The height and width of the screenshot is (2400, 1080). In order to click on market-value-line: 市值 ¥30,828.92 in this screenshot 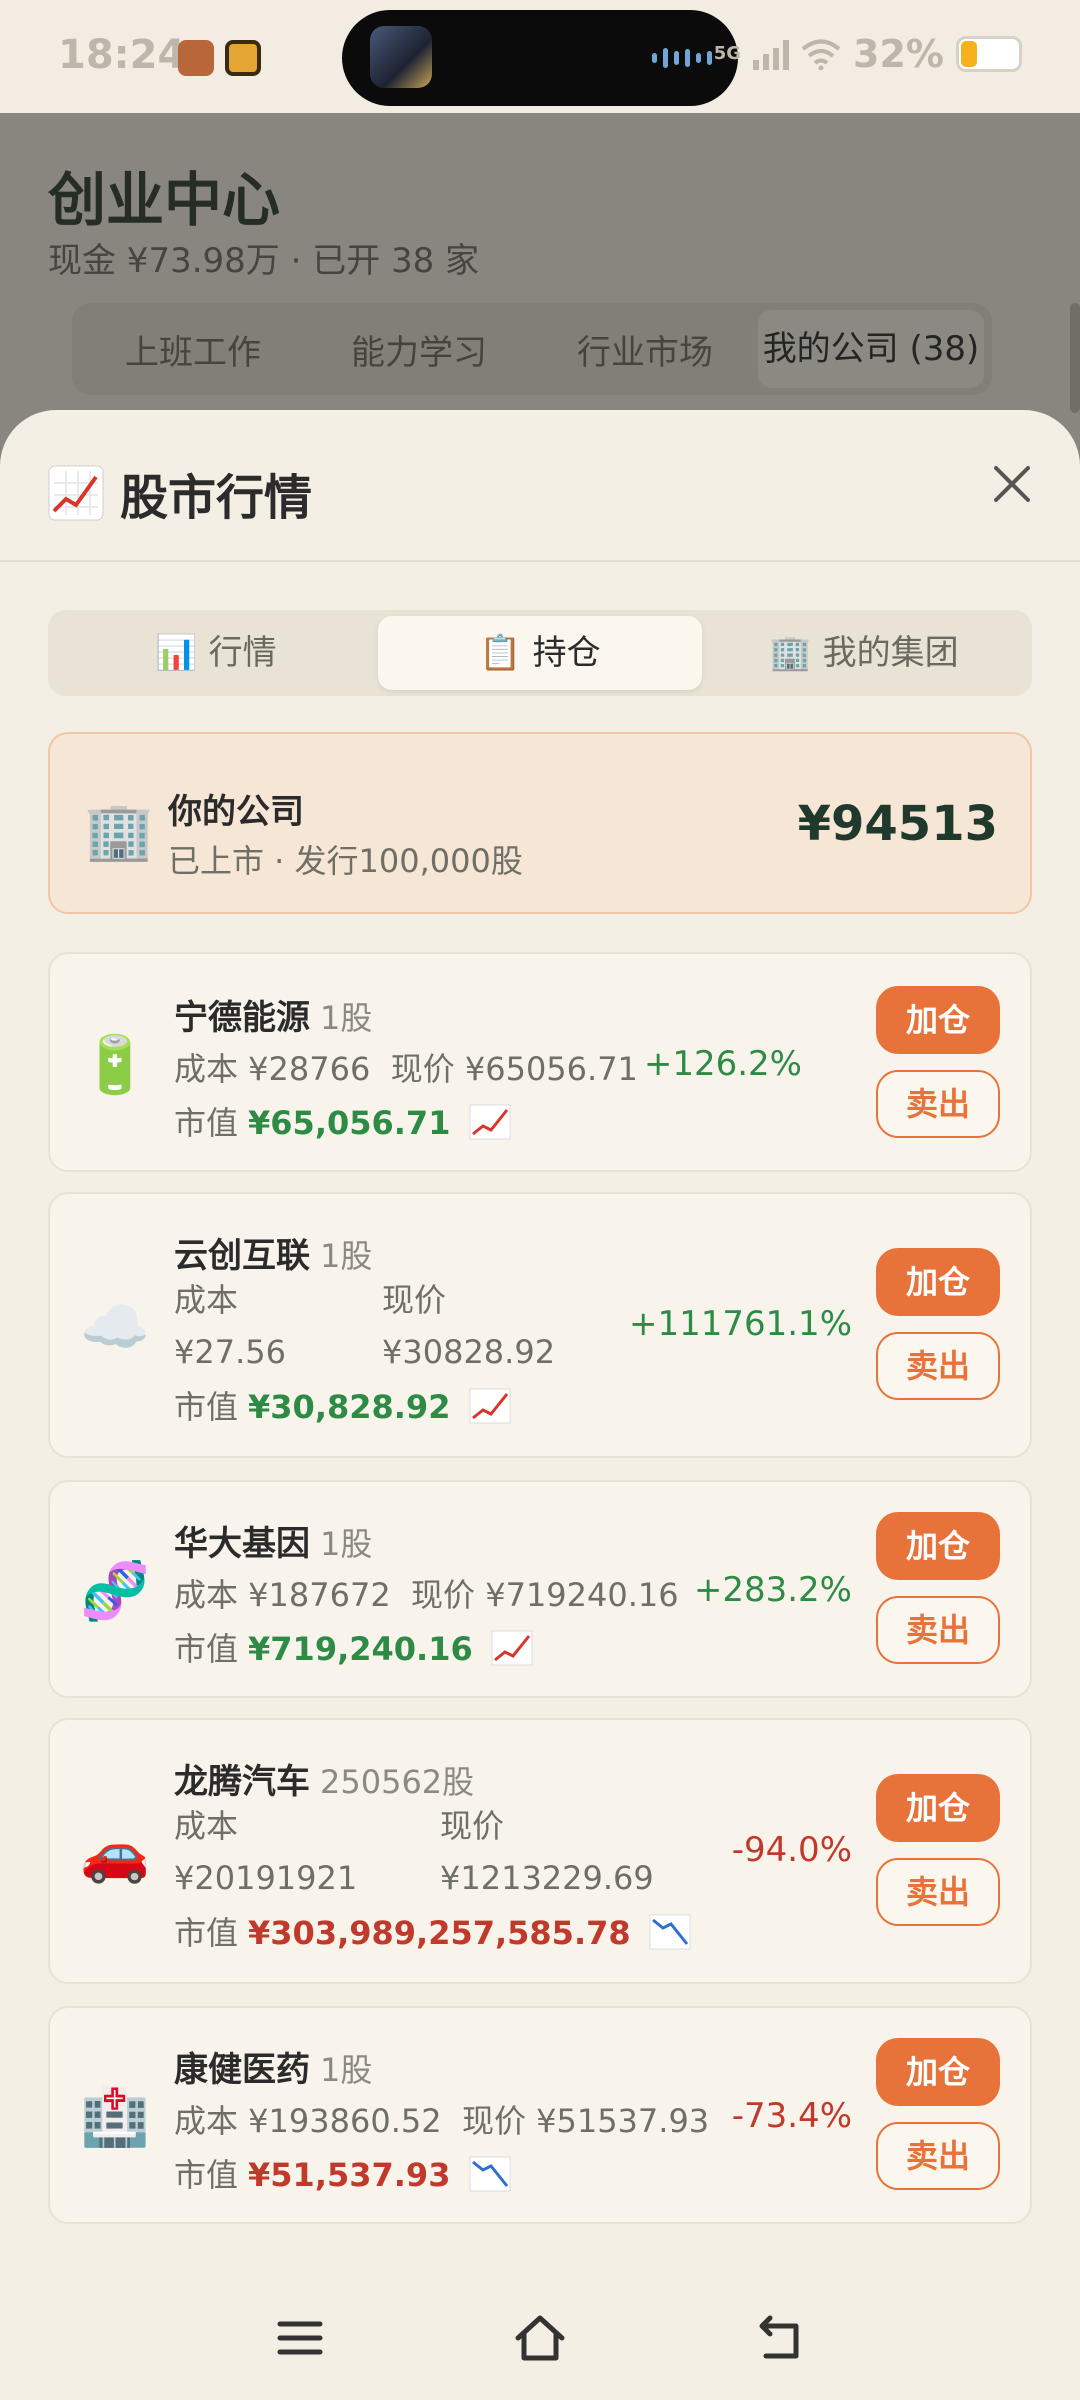, I will do `click(342, 1405)`.